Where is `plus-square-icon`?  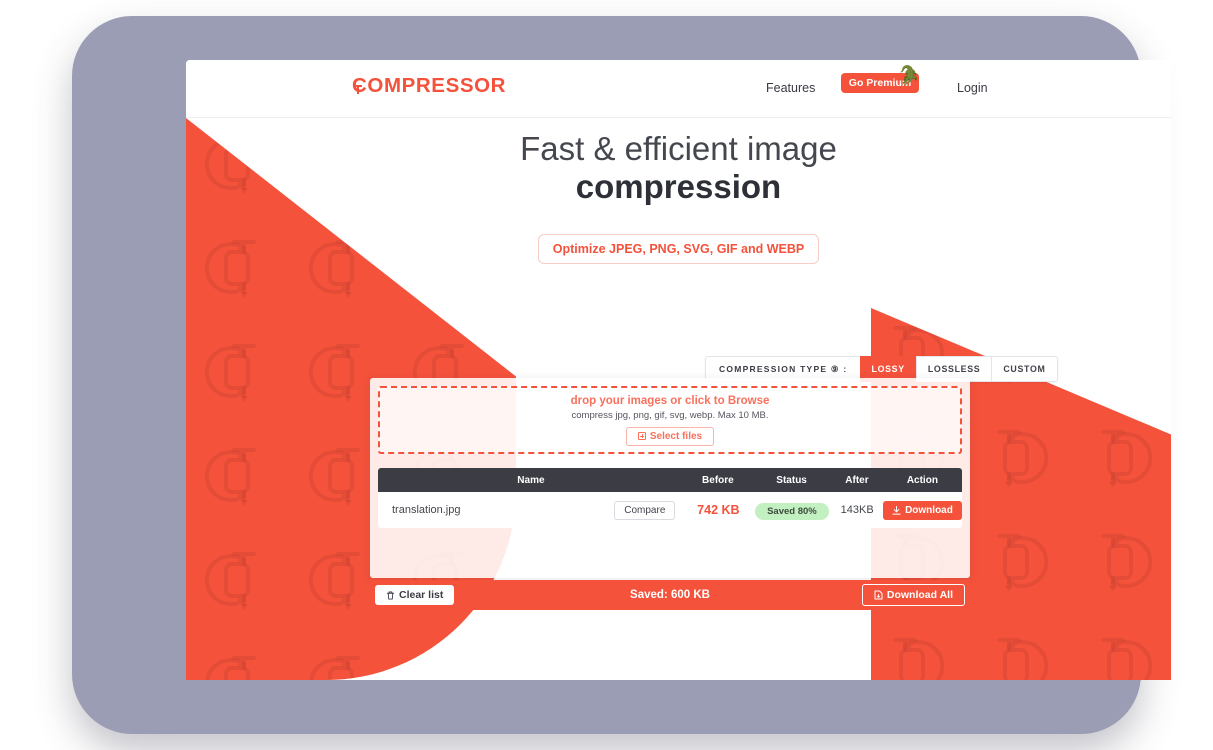 plus-square-icon is located at coordinates (641, 436).